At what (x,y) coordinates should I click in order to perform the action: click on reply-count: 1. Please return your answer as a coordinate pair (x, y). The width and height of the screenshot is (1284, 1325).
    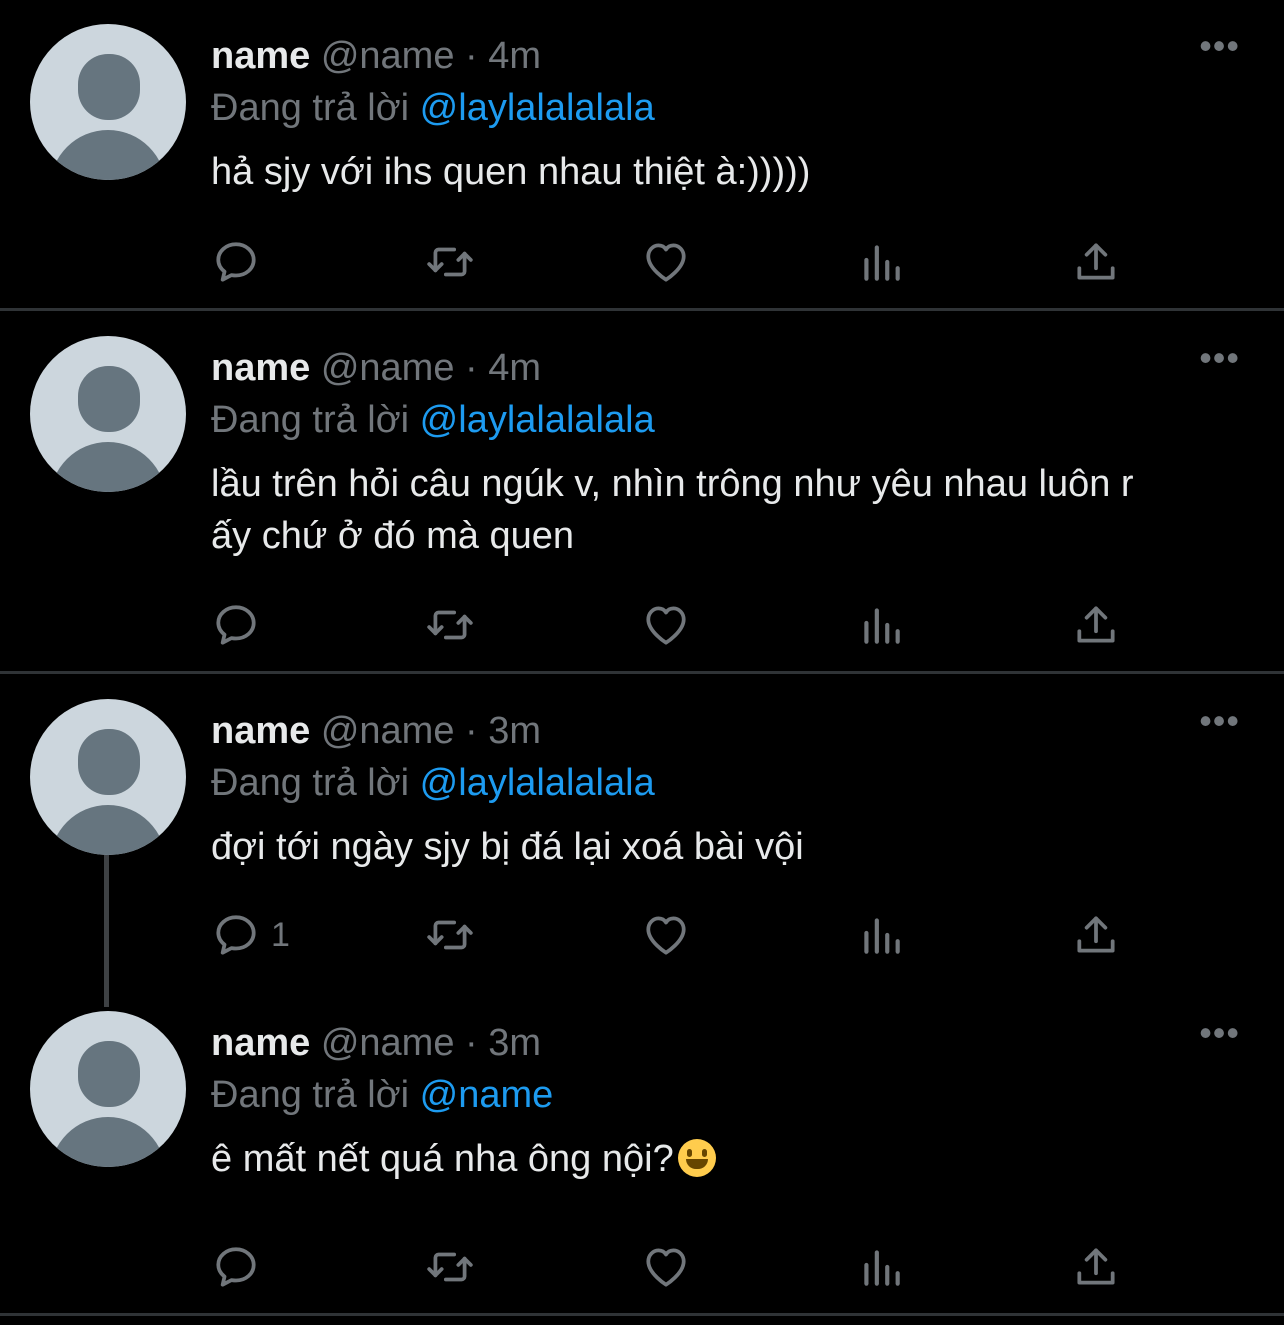
    Looking at the image, I should click on (280, 934).